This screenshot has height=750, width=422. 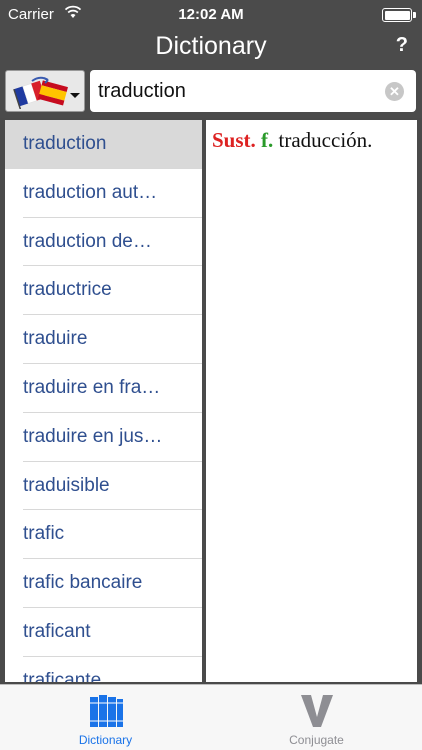 I want to click on language-flags-icon, so click(x=46, y=92).